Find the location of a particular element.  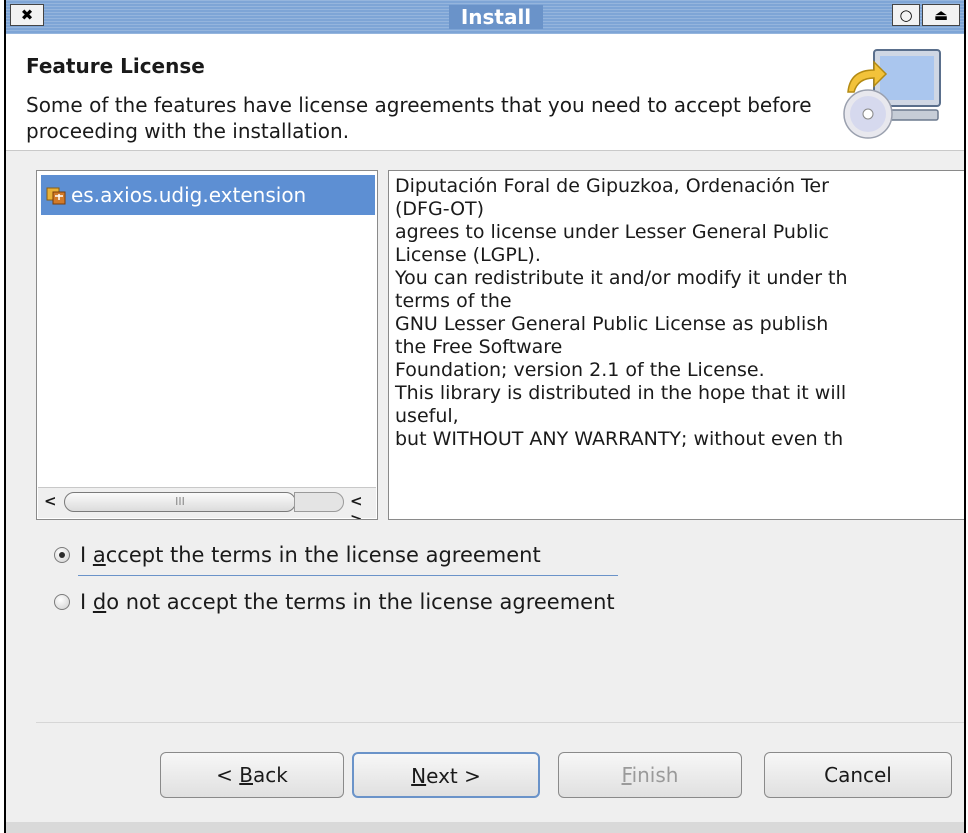

window-bottom-edge is located at coordinates (485, 827).